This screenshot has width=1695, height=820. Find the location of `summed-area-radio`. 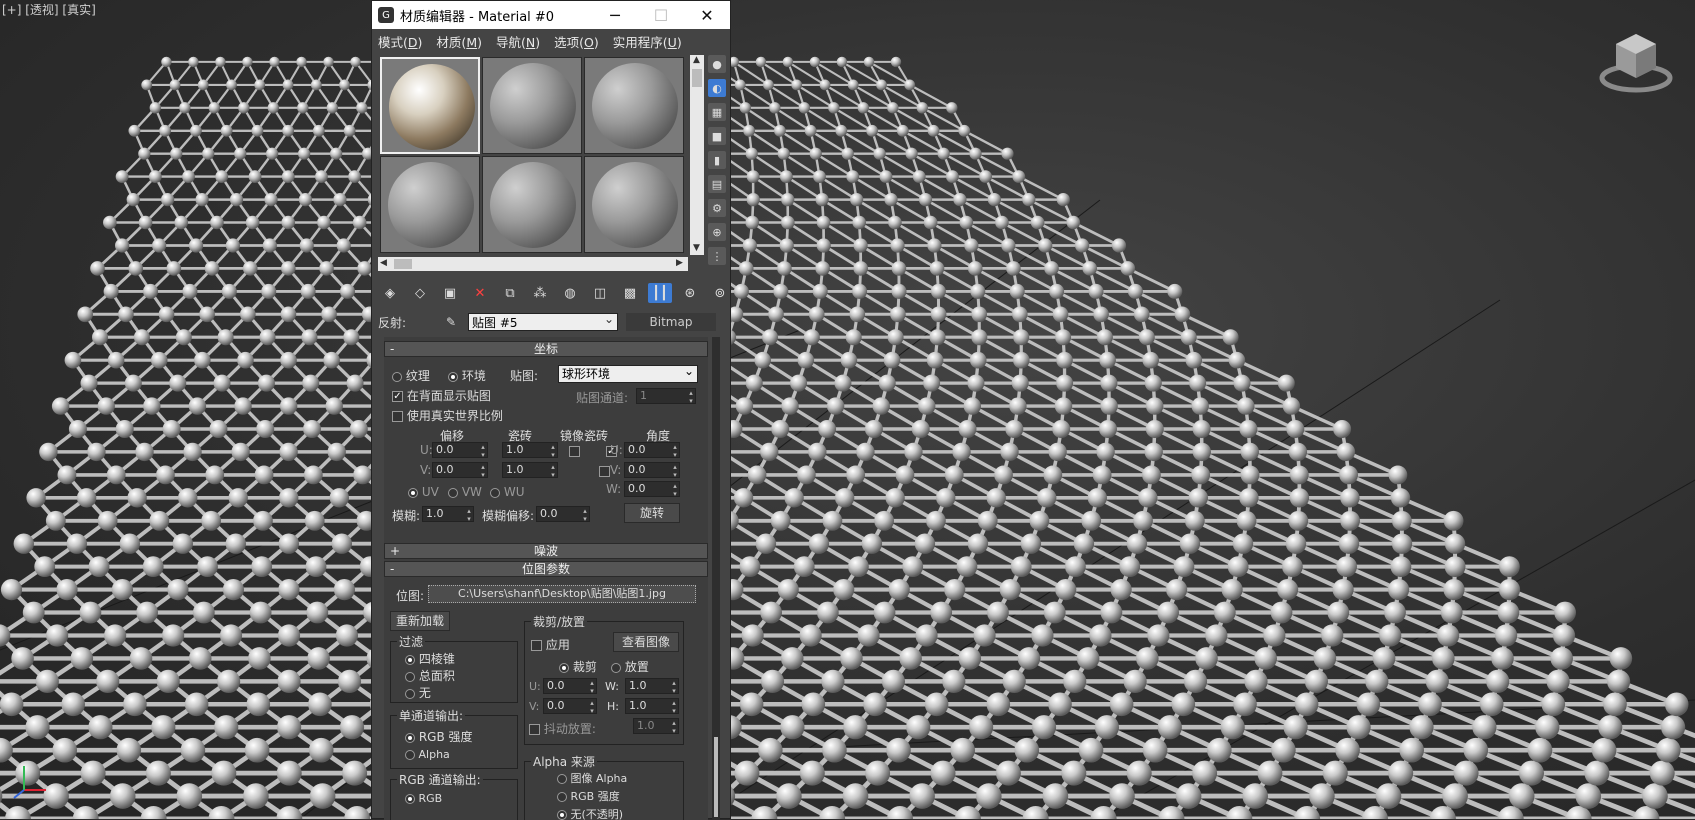

summed-area-radio is located at coordinates (410, 677).